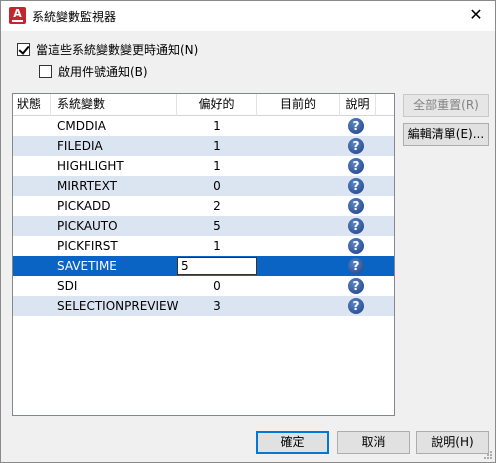 The image size is (496, 463). I want to click on variable-name: PICKAUTO, so click(87, 226).